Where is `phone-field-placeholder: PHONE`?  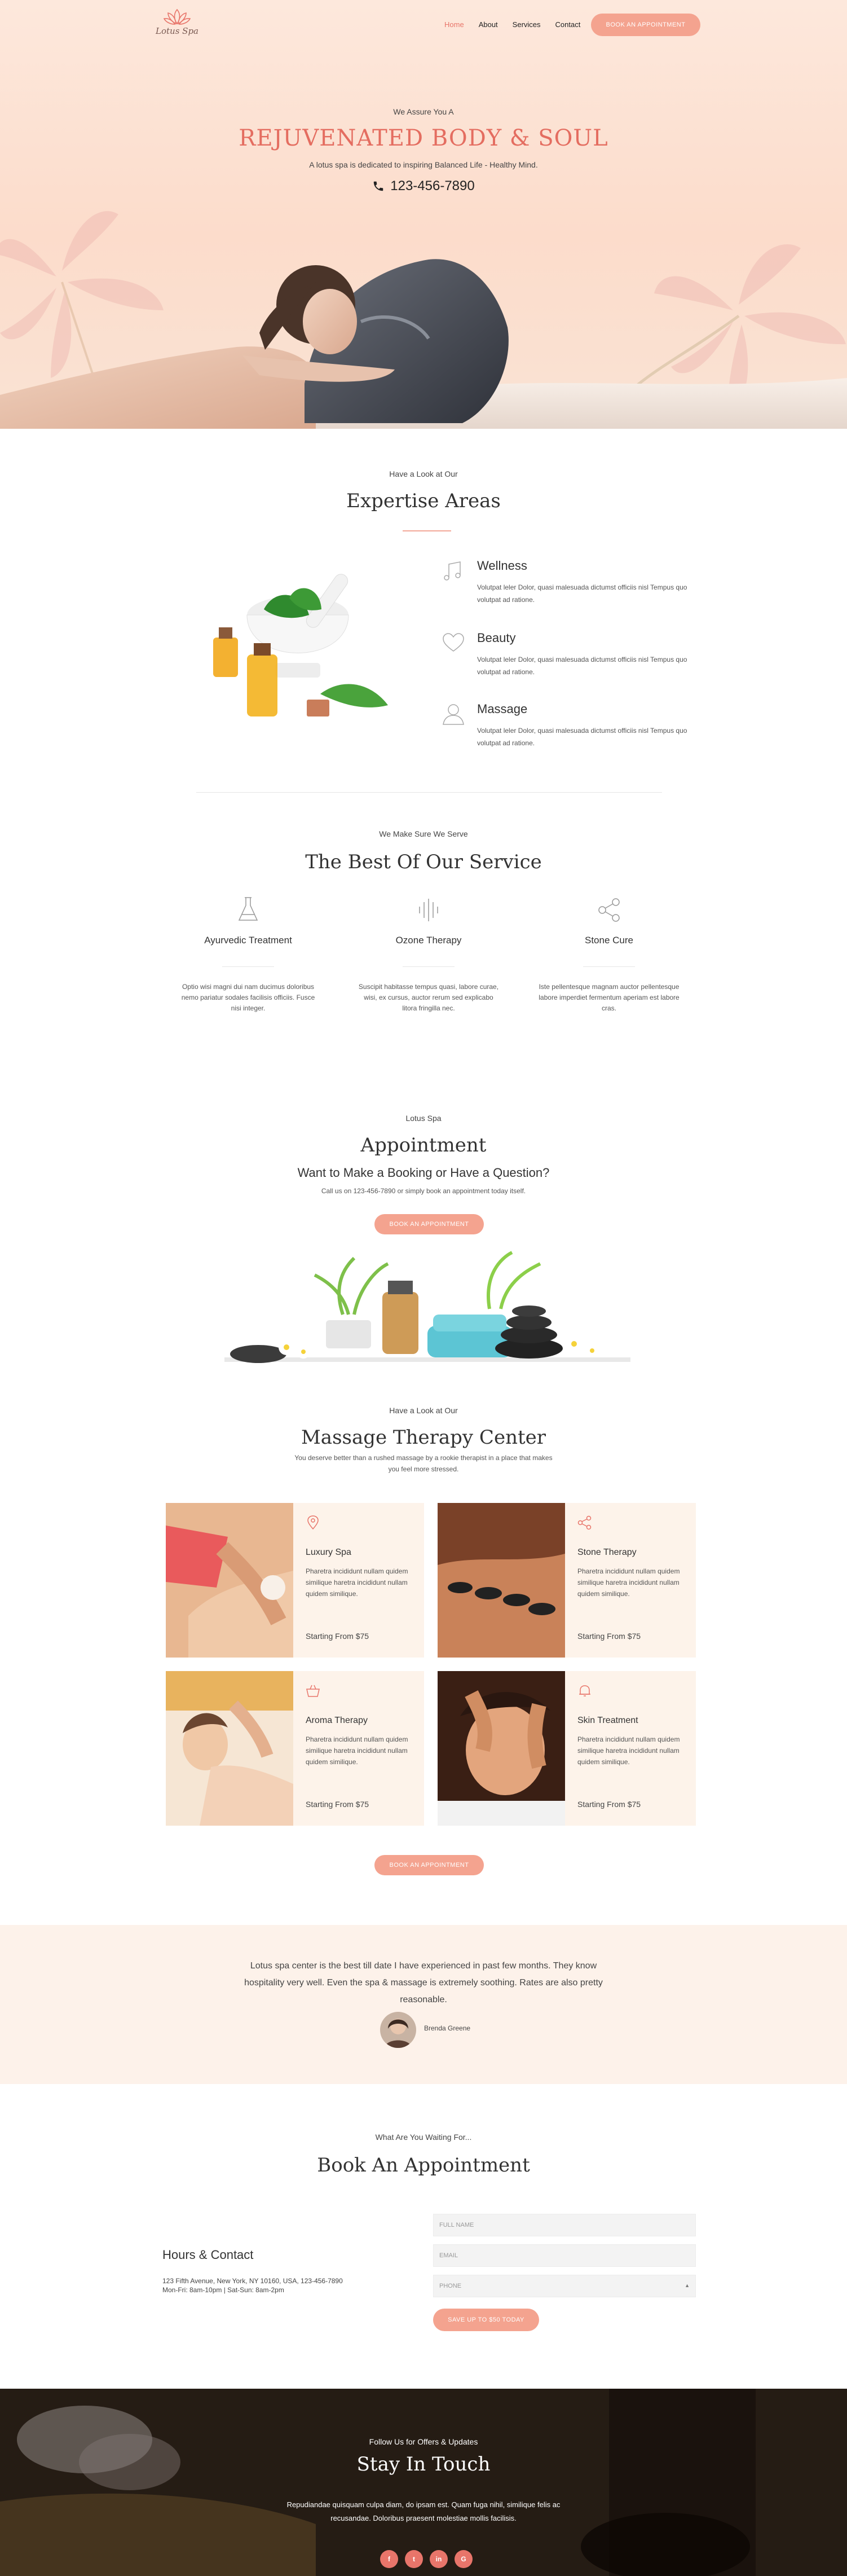 phone-field-placeholder: PHONE is located at coordinates (450, 2286).